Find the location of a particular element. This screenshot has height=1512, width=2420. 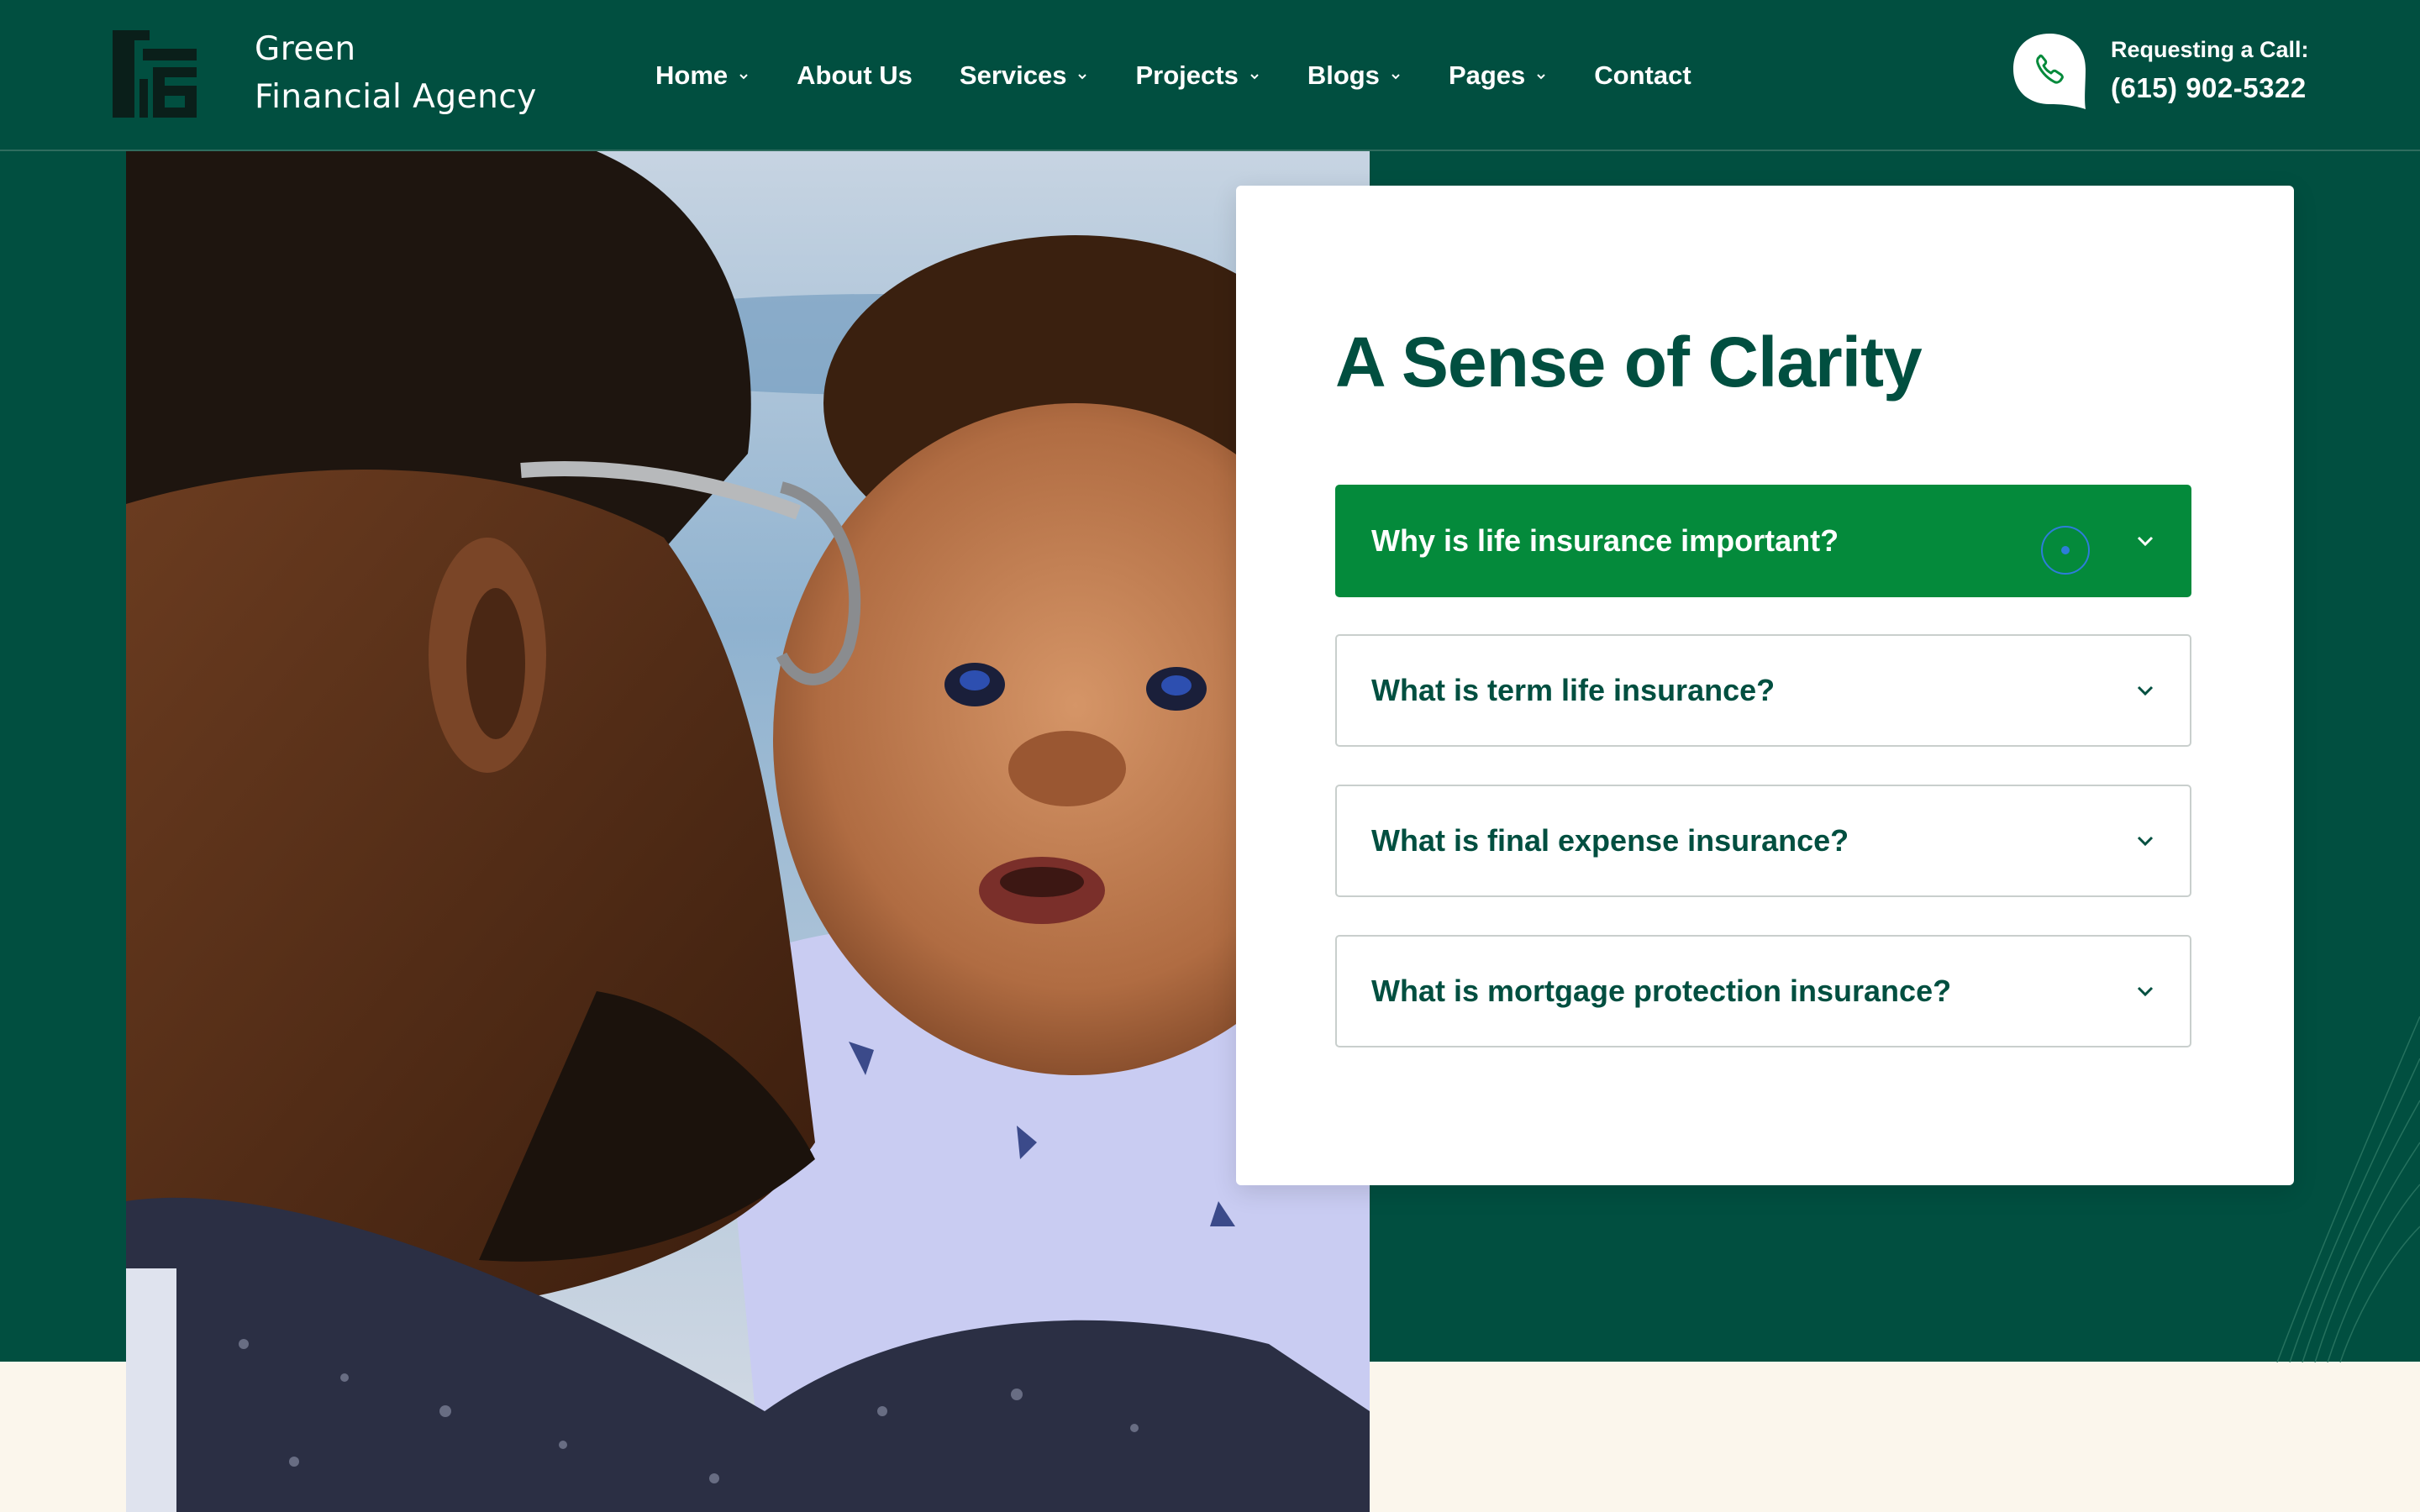

nav-item-label: Services is located at coordinates (1013, 75).